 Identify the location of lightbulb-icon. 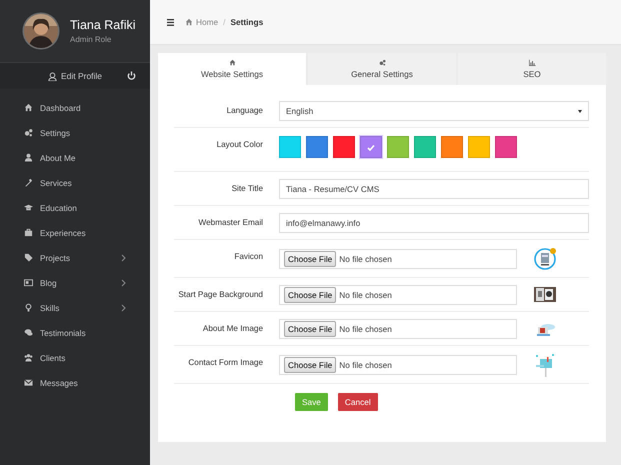
(28, 307).